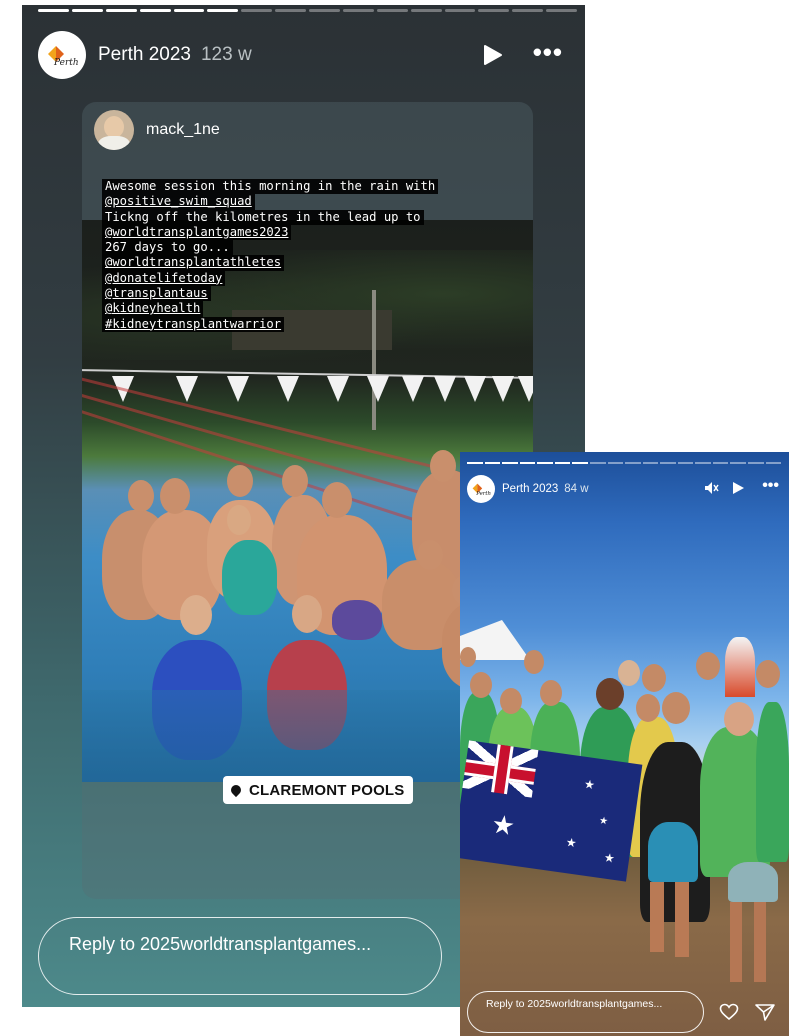  I want to click on shared-post-header: mack_1ne, so click(157, 130).